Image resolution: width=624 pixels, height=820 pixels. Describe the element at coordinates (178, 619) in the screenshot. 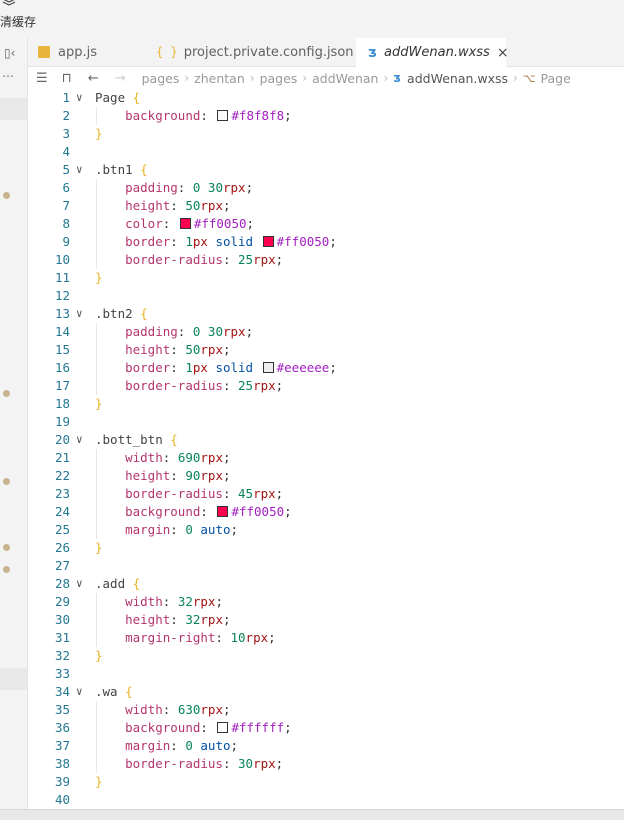

I see `code-text: height: 32rpx;` at that location.